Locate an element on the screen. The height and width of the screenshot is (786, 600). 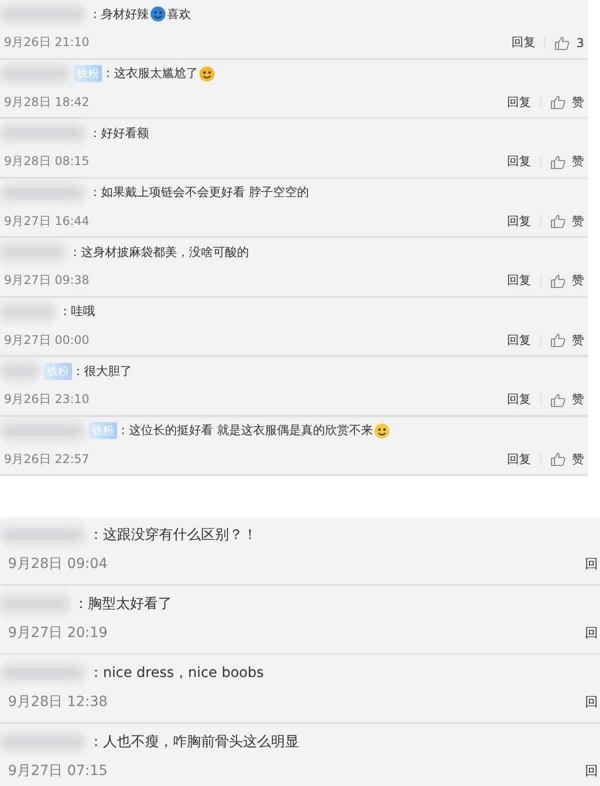
comment-text: ：这身材披麻袋都美，没啥可酸的 is located at coordinates (159, 252).